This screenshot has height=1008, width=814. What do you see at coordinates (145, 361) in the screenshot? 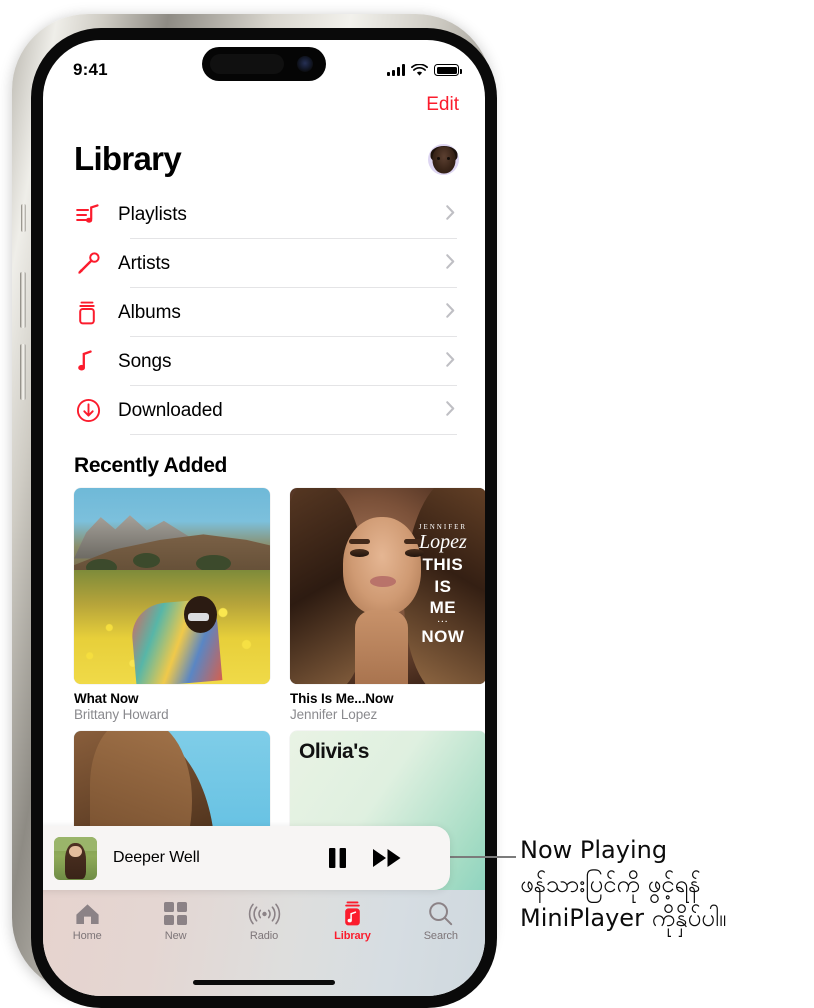
I see `sidebar-item-label: Songs` at bounding box center [145, 361].